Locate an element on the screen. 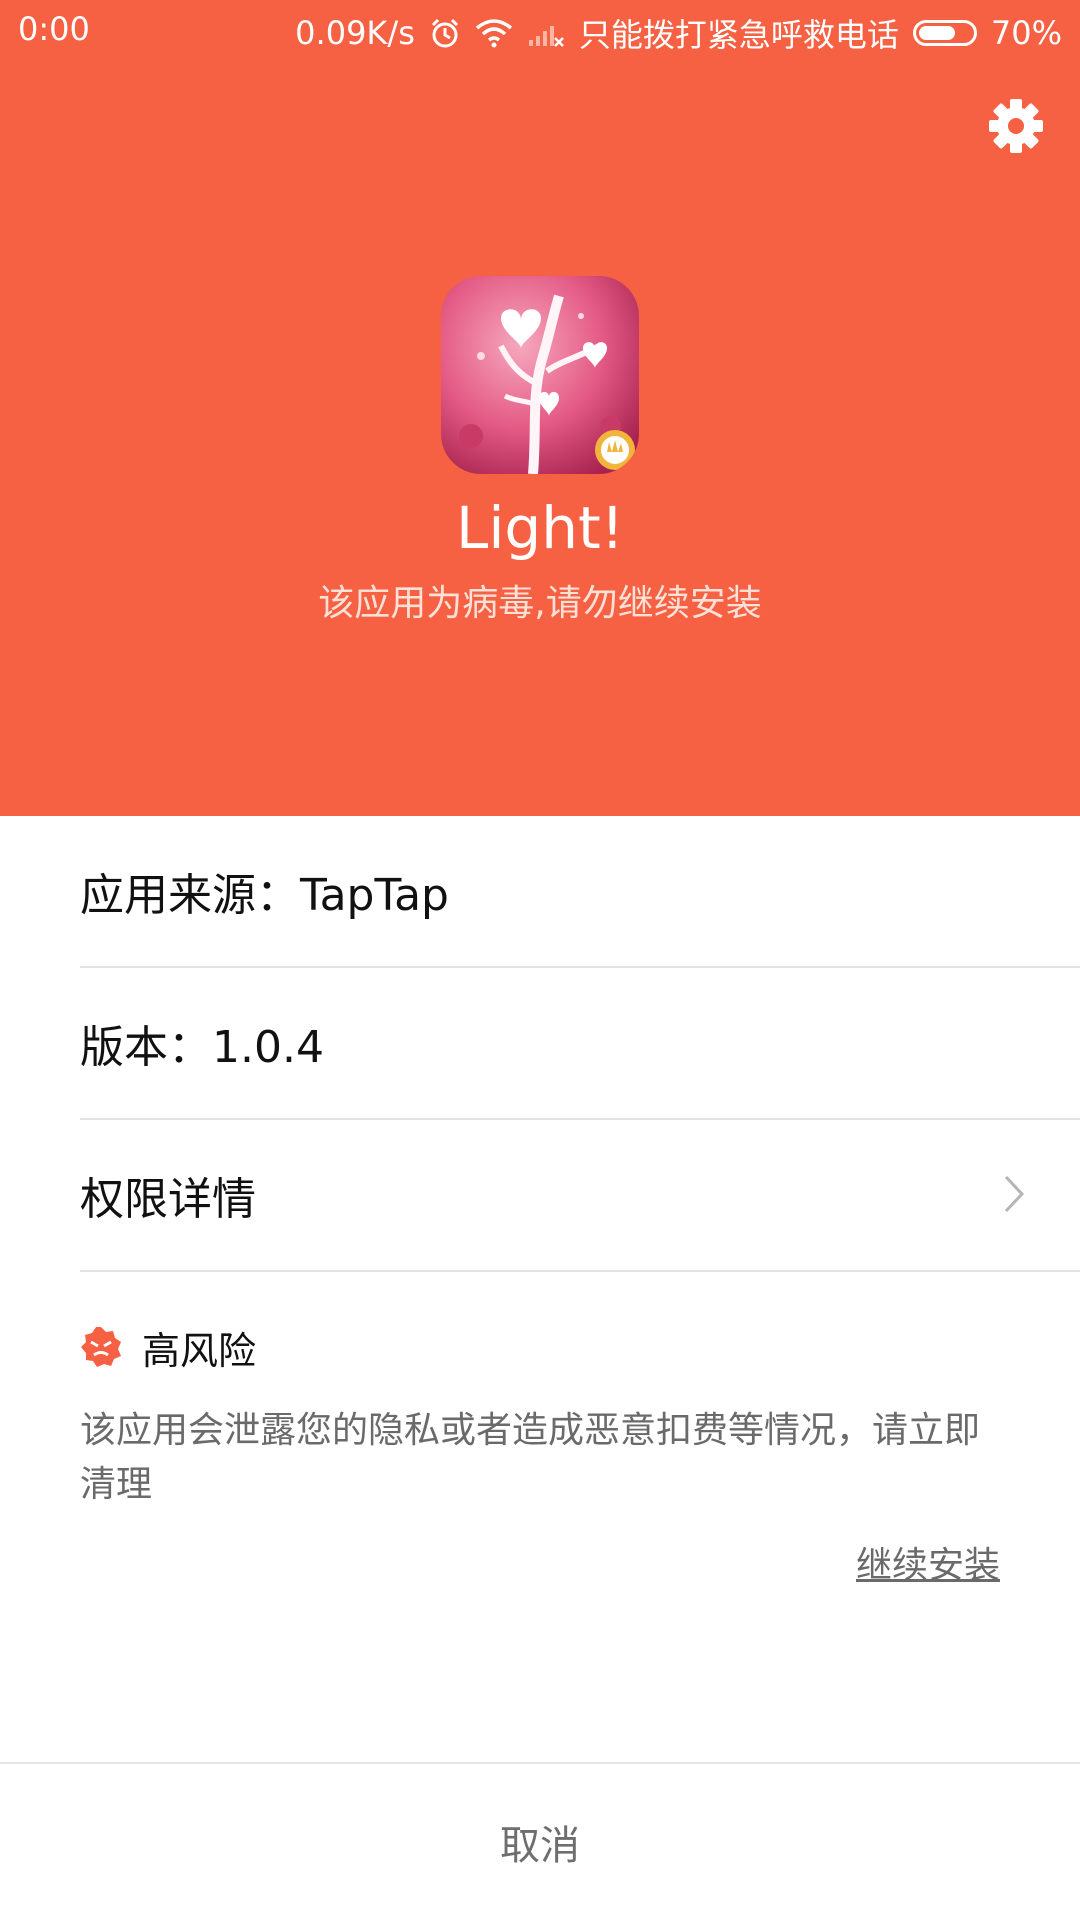  battery-icon is located at coordinates (944, 33).